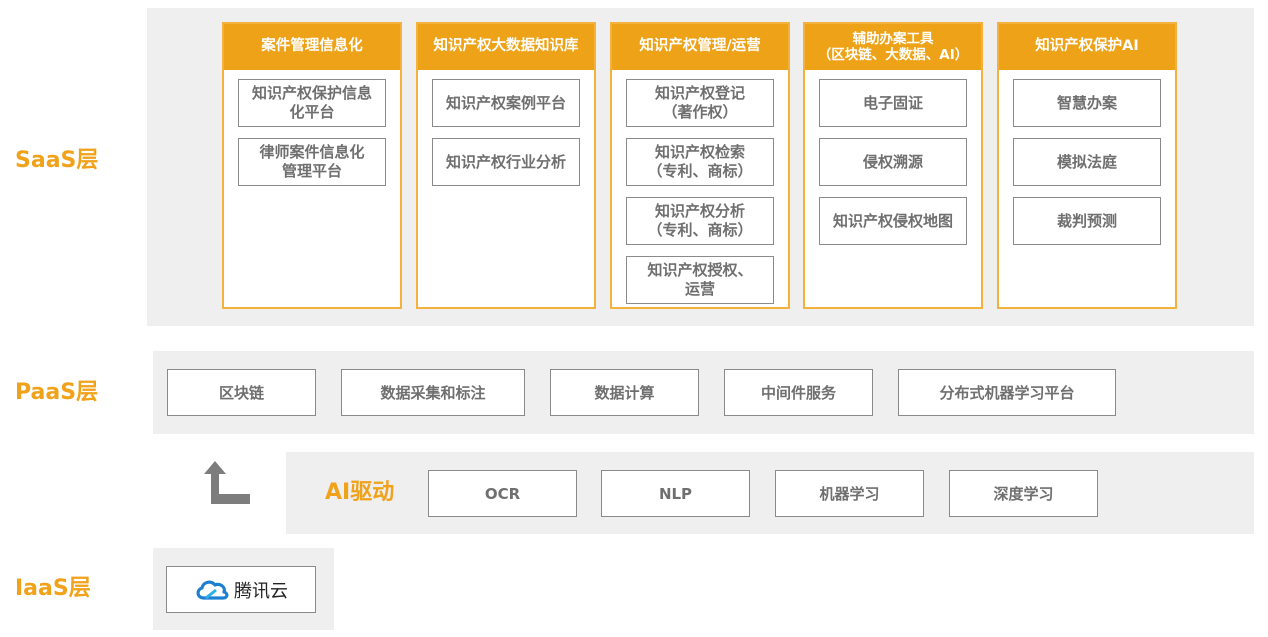 This screenshot has width=1268, height=637. Describe the element at coordinates (1087, 103) in the screenshot. I see `module-card: 智慧办案` at that location.